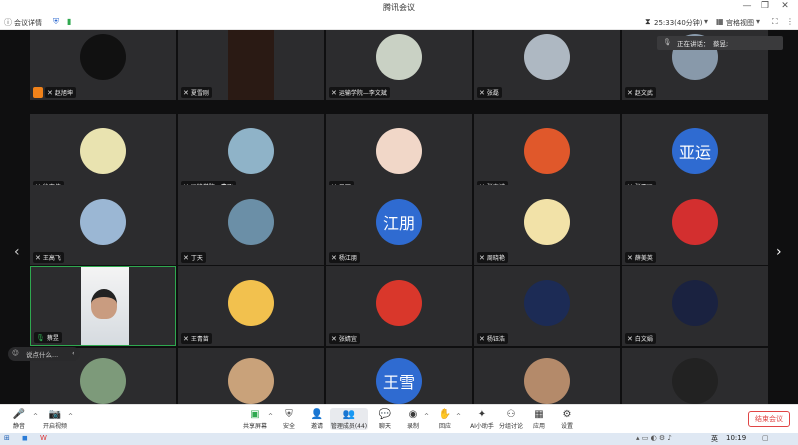  Describe the element at coordinates (785, 6) in the screenshot. I see `close-icon: ✕` at that location.